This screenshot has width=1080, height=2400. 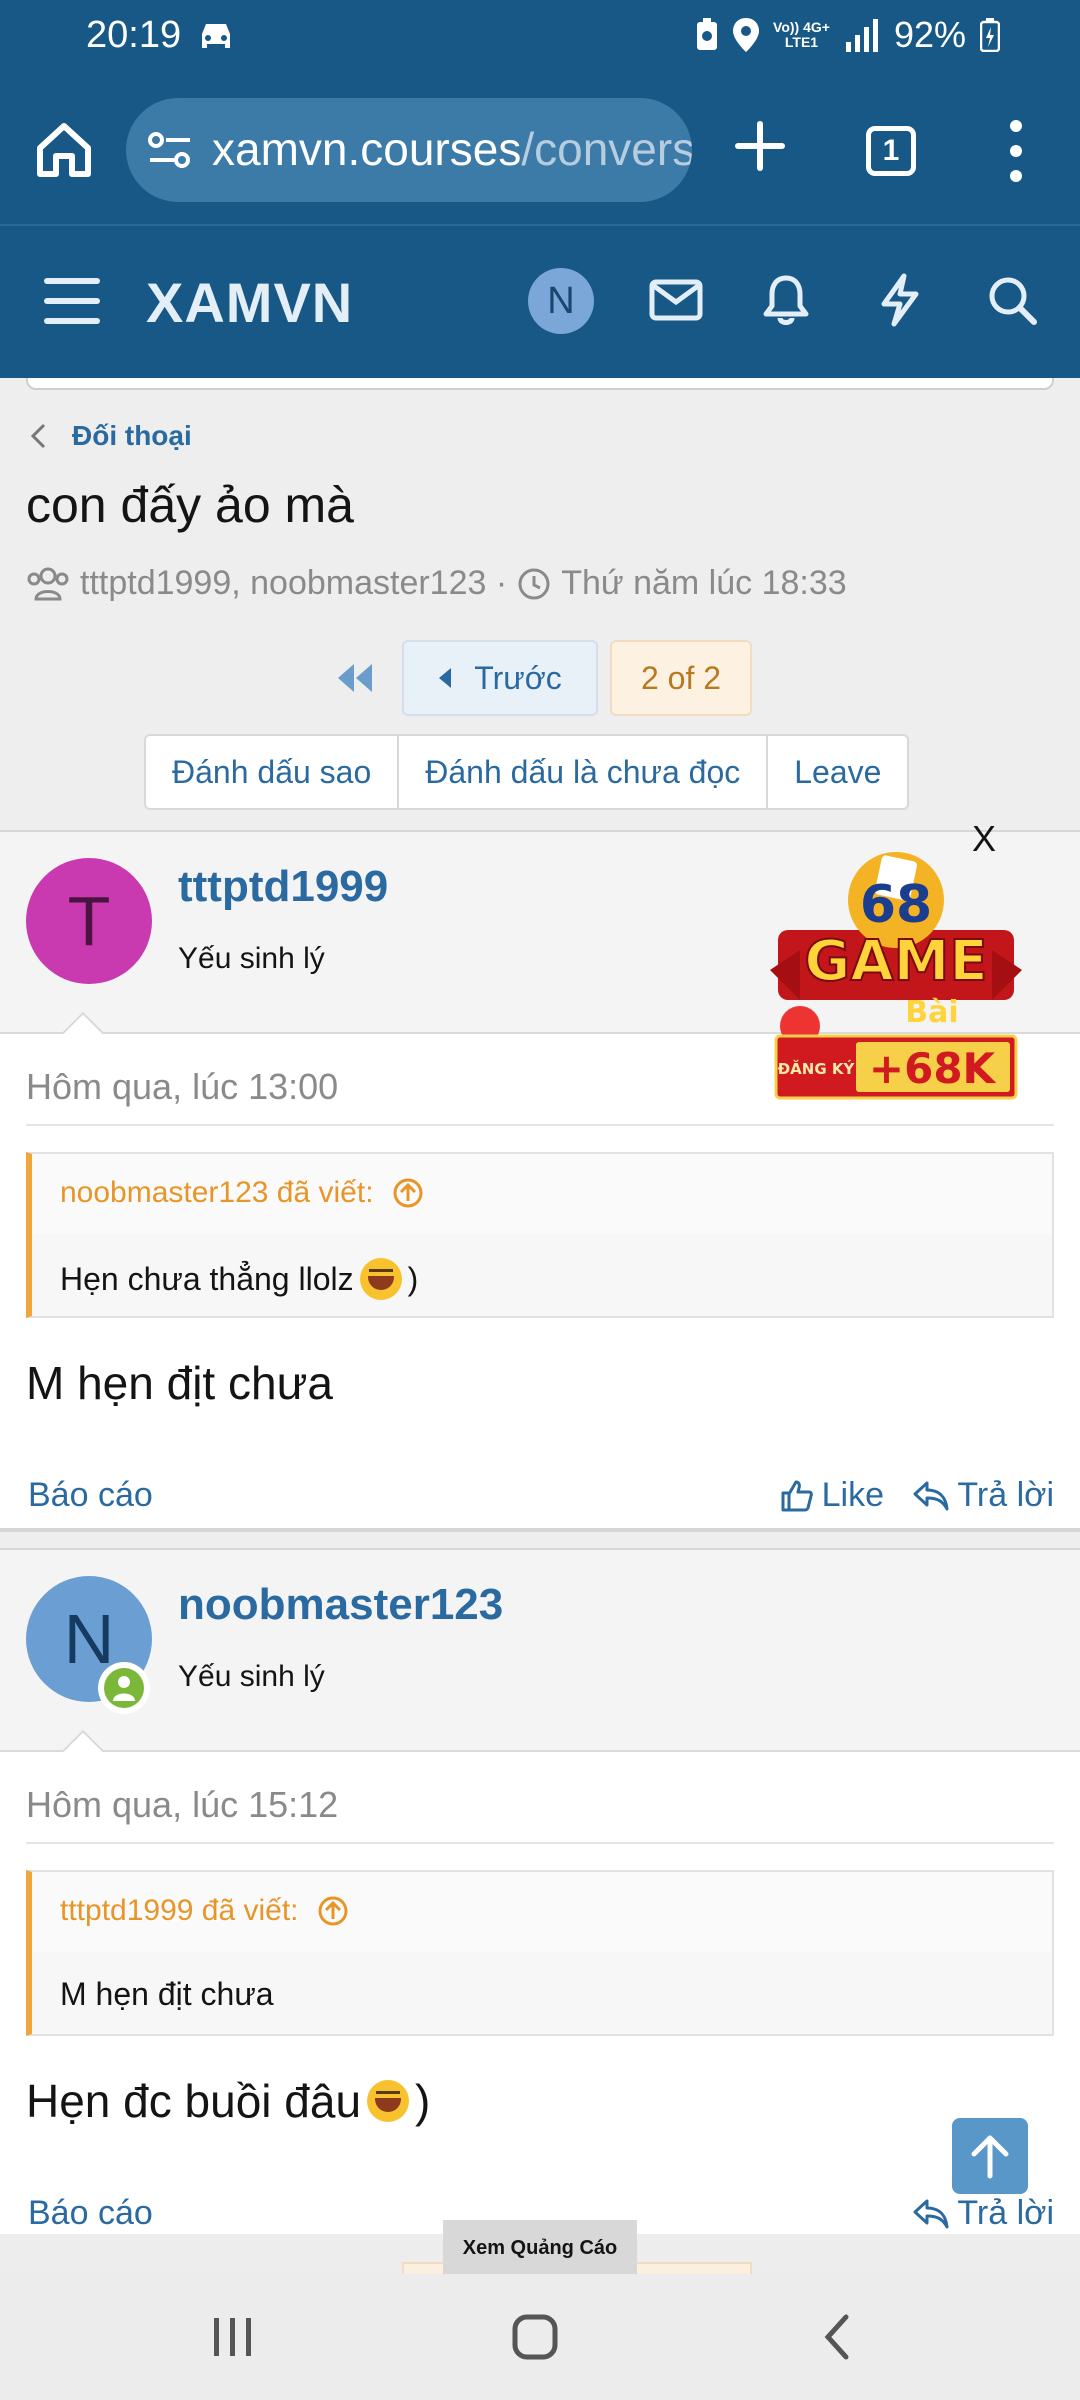 I want to click on home-icon, so click(x=64, y=150).